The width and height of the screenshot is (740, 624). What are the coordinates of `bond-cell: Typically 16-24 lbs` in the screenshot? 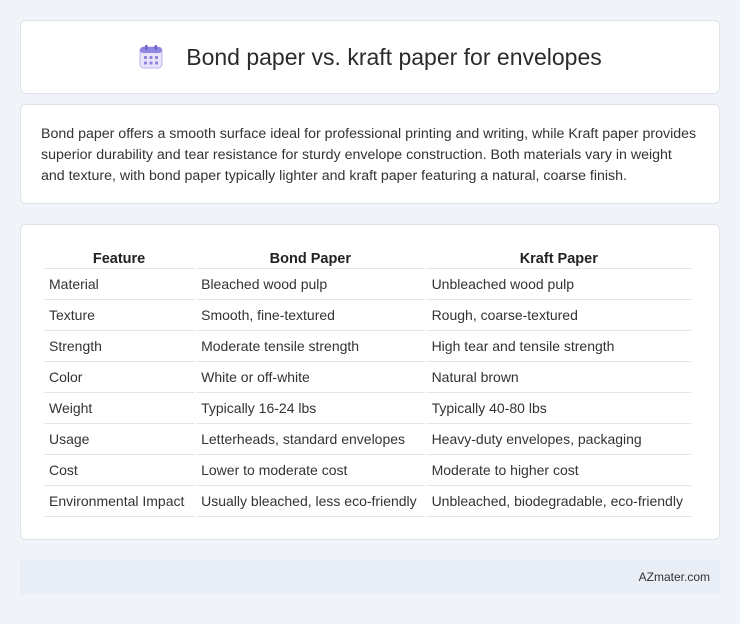 It's located at (310, 408).